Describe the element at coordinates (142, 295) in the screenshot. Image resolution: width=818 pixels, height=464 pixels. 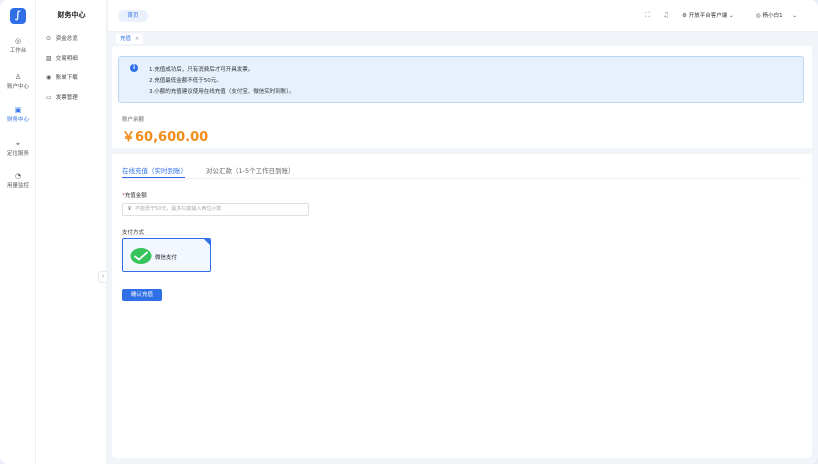
I see `confirm-recharge-button: 确认充值` at that location.